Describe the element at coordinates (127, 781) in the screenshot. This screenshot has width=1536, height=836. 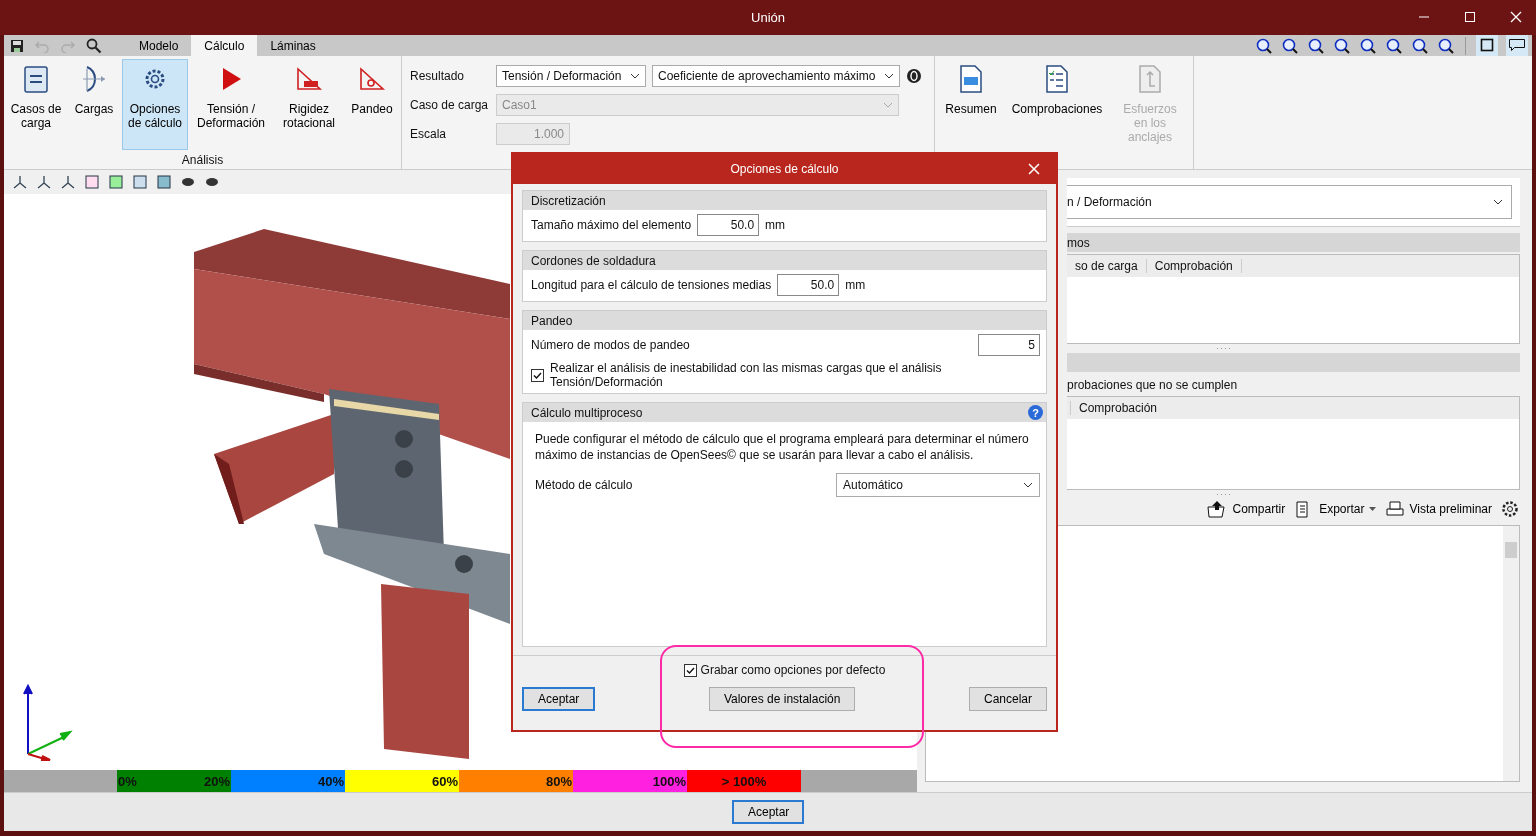
I see `legend-label: 0%` at that location.